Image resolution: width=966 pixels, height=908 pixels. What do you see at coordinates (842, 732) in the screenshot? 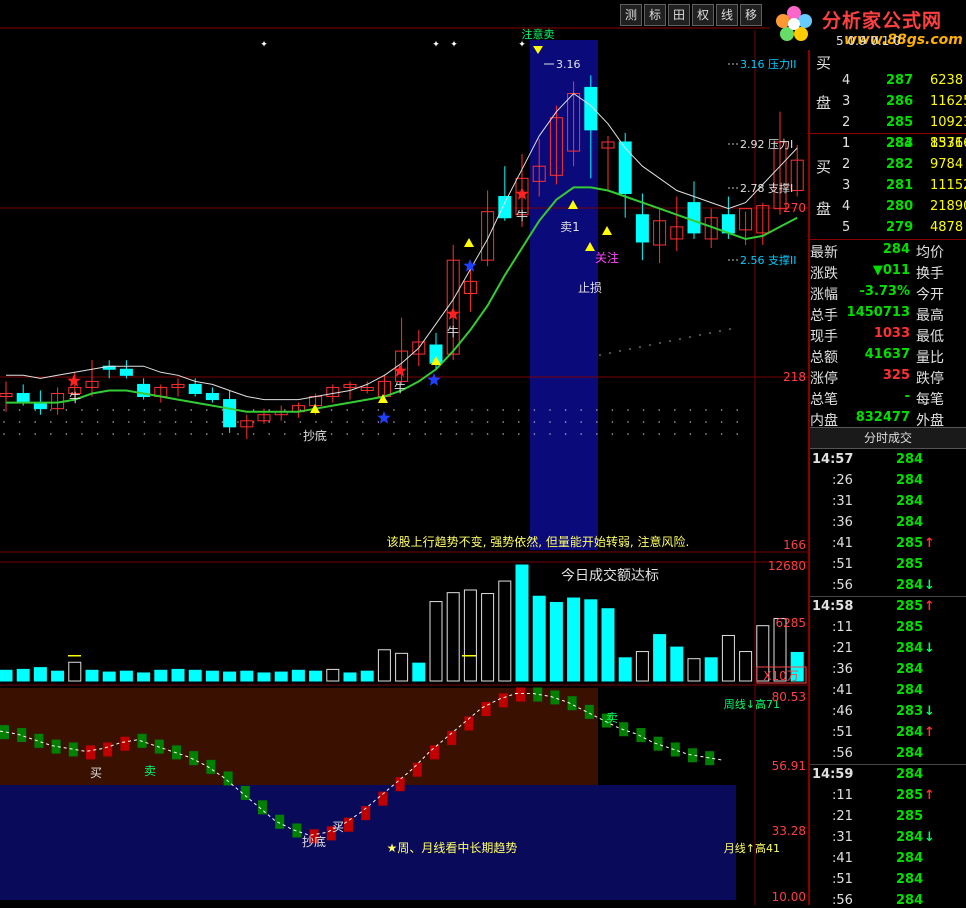
I see `tick-time: :51` at bounding box center [842, 732].